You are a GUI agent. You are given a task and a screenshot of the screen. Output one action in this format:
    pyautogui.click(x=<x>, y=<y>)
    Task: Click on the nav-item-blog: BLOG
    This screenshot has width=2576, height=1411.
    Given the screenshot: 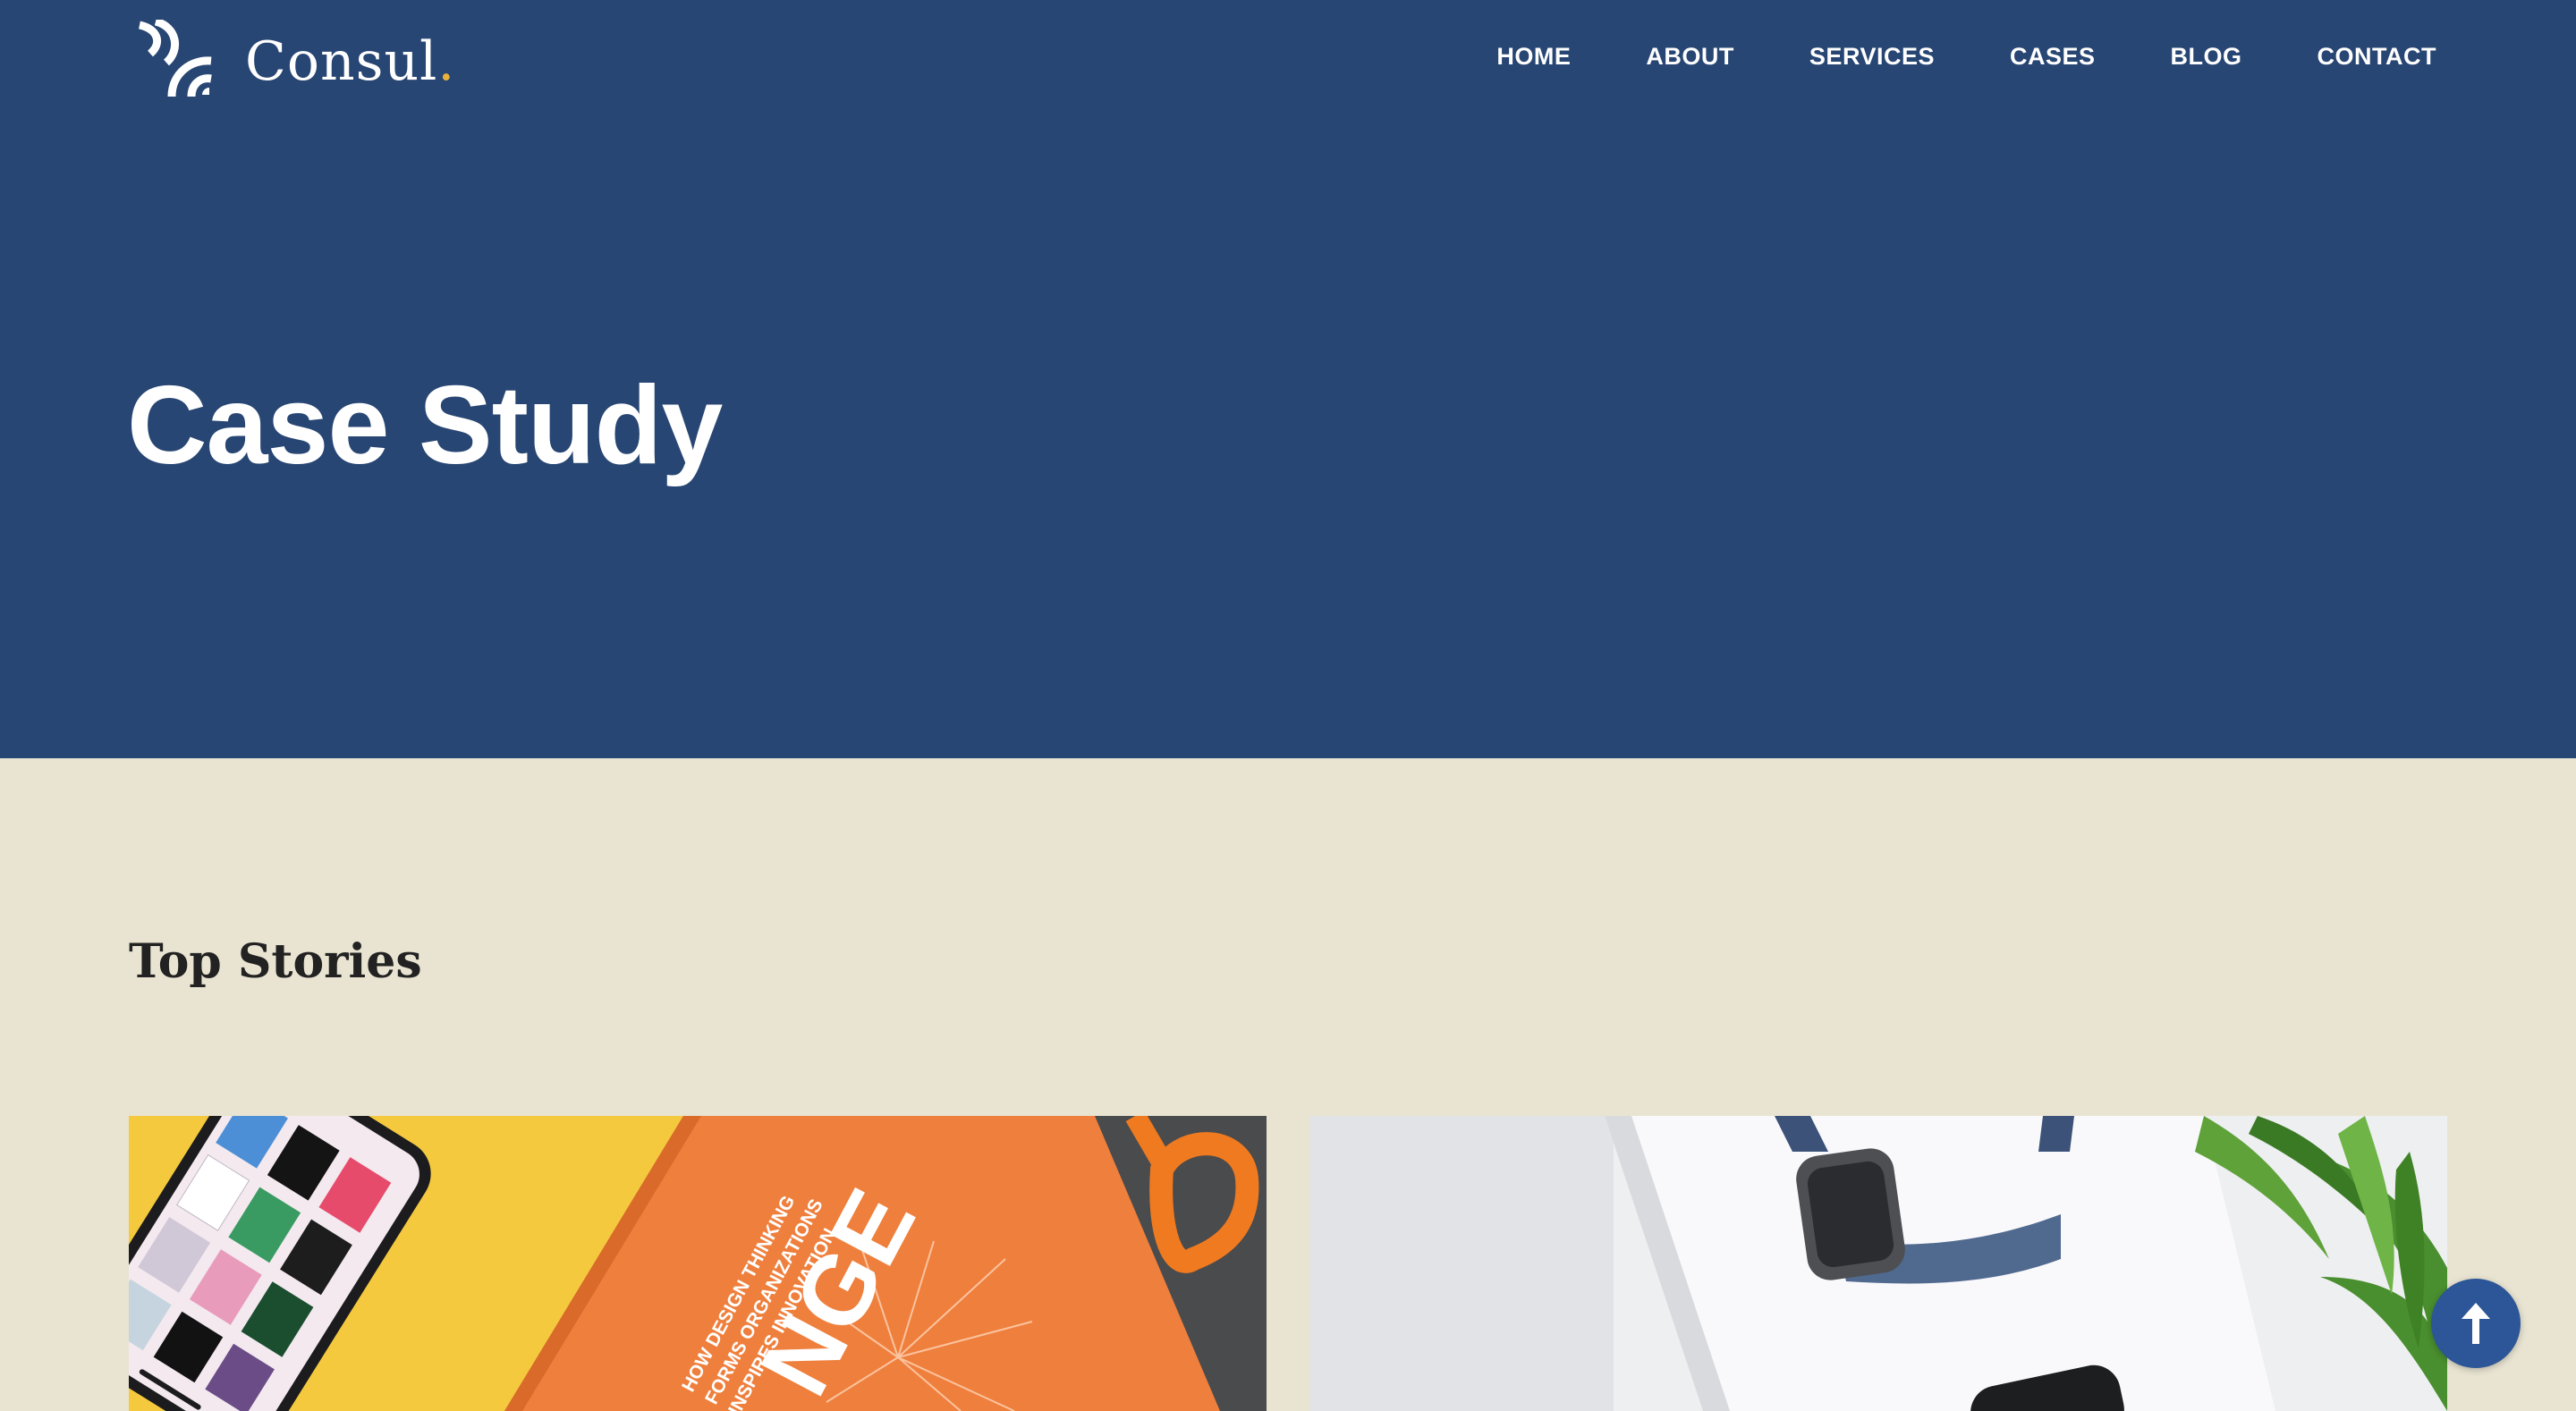 What is the action you would take?
    pyautogui.click(x=2206, y=57)
    